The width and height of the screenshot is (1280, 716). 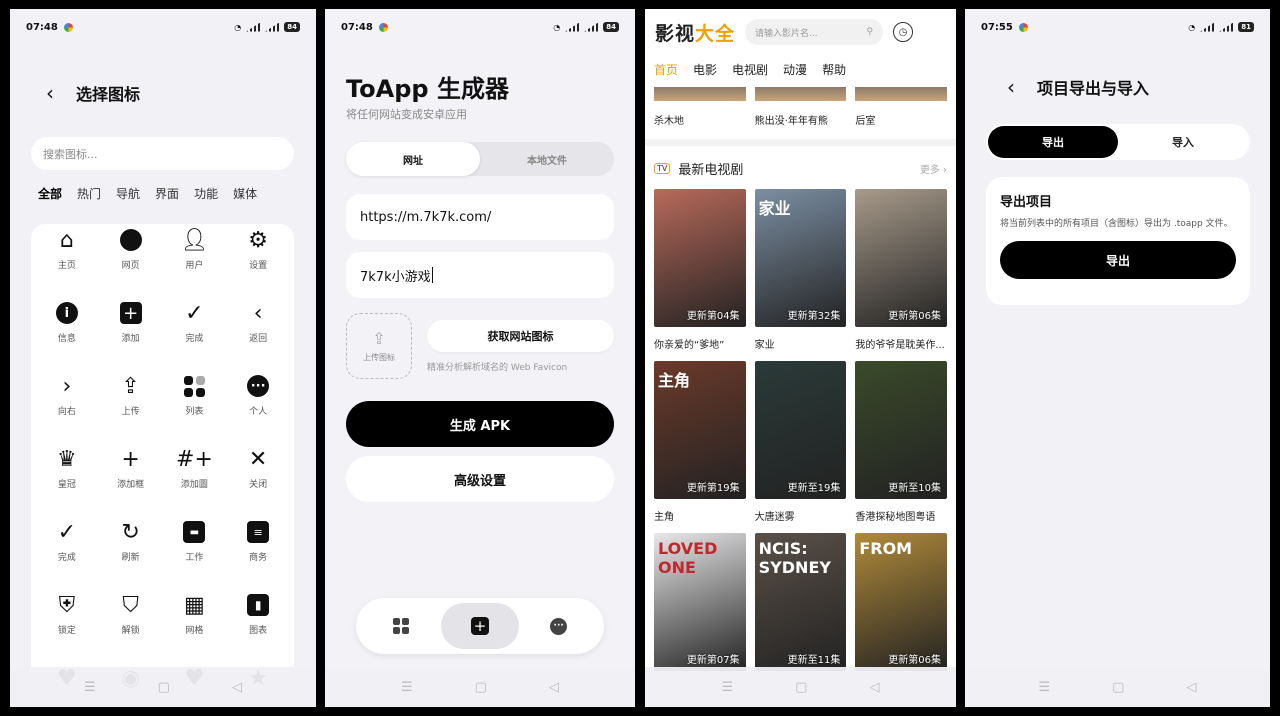 What do you see at coordinates (67, 625) in the screenshot?
I see `icon-option-lock: ⛨ 锁定` at bounding box center [67, 625].